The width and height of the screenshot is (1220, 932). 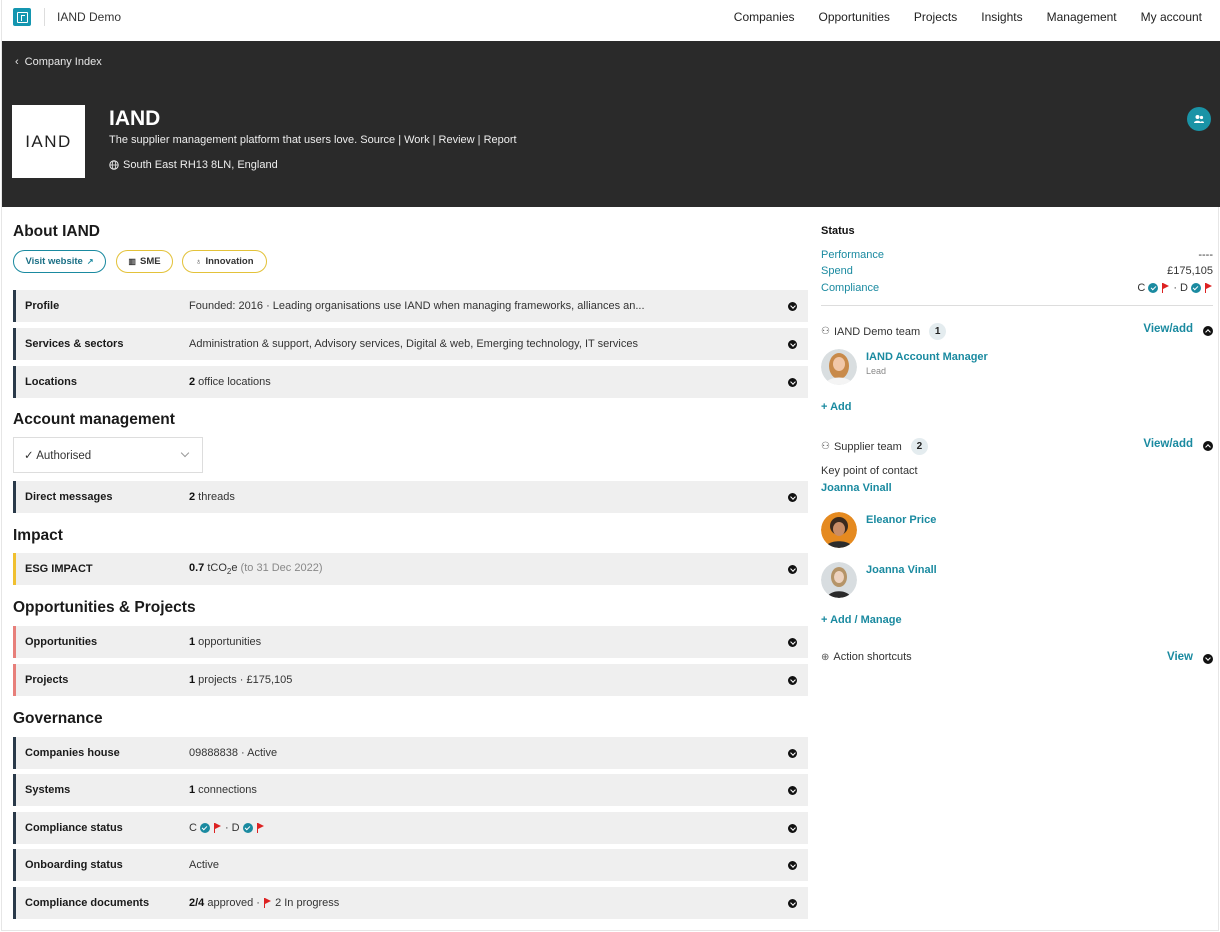 What do you see at coordinates (836, 407) in the screenshot?
I see `add-team-member-button: + Add` at bounding box center [836, 407].